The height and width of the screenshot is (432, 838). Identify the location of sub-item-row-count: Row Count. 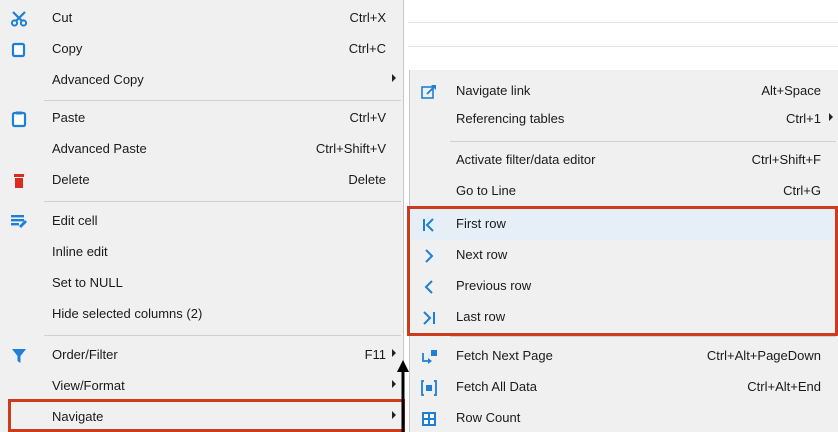
(624, 417).